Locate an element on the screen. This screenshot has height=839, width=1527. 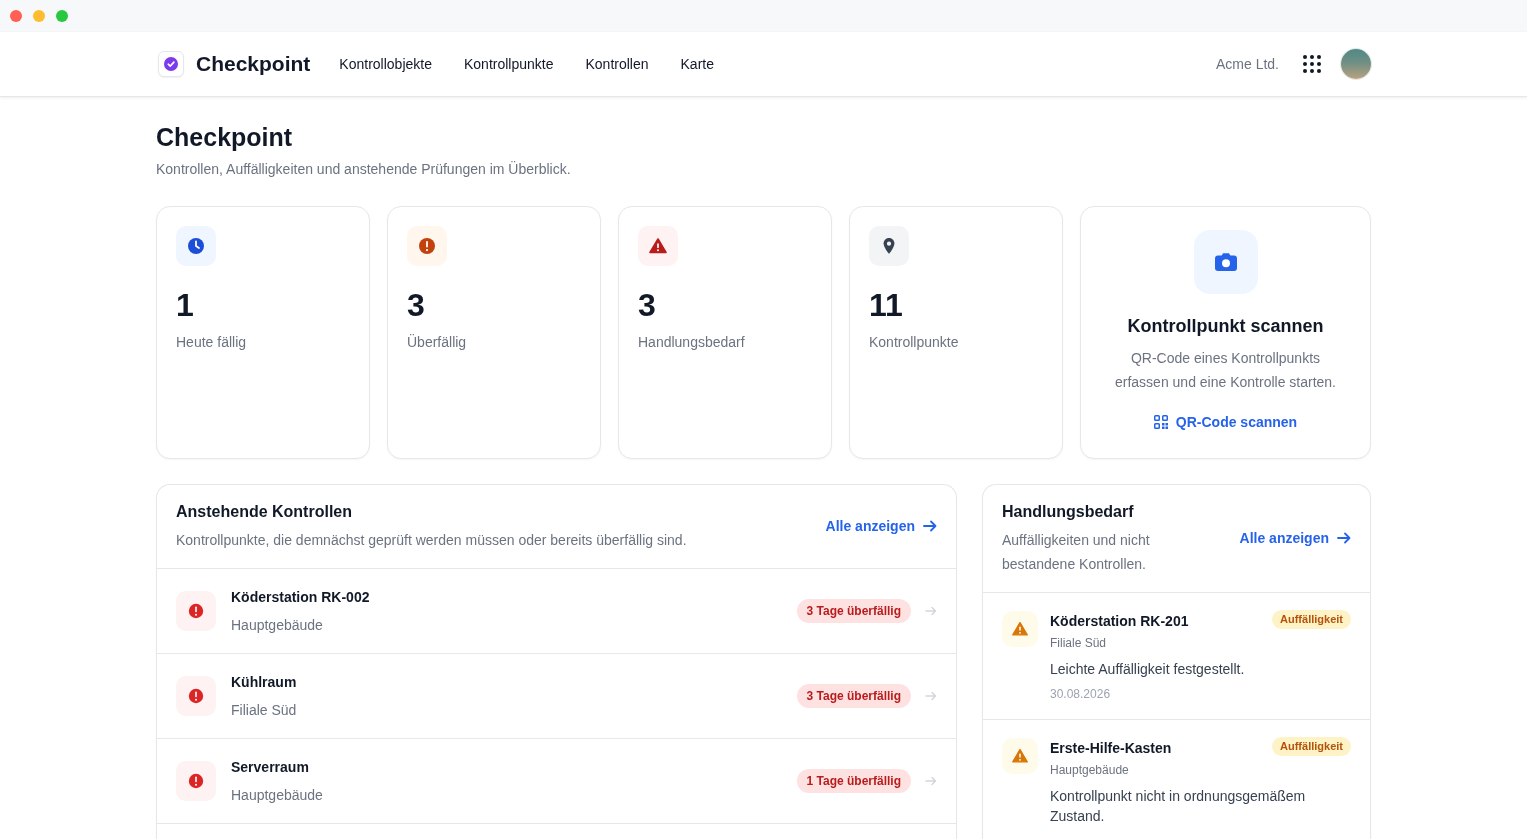
issue-date: 30.08.2026 is located at coordinates (1081, 694).